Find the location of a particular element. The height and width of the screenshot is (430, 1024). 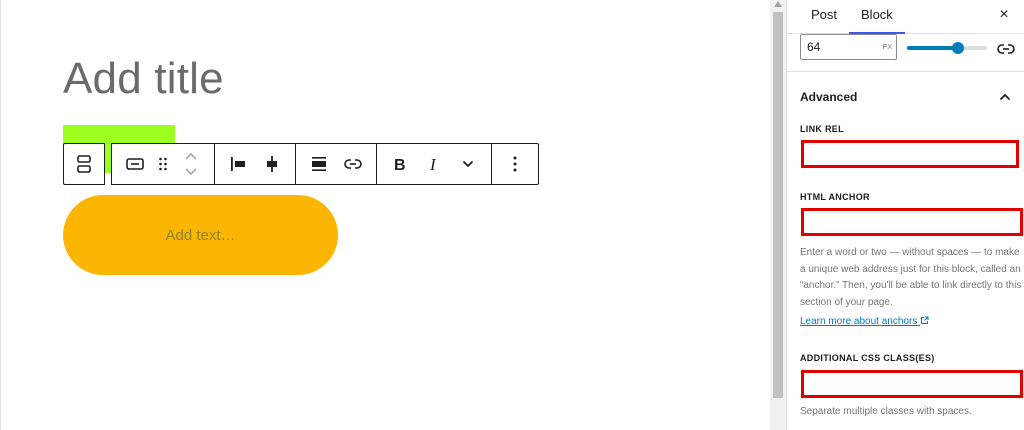

italic-icon: I is located at coordinates (433, 164).